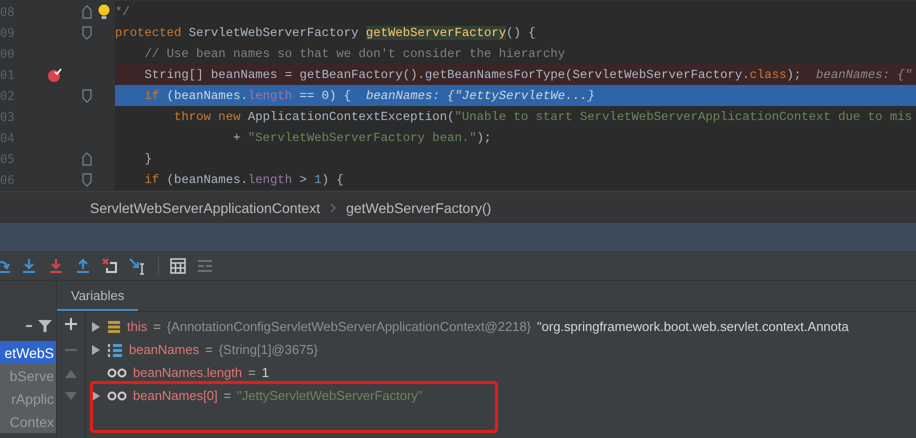  I want to click on light-bulb-icon, so click(104, 12).